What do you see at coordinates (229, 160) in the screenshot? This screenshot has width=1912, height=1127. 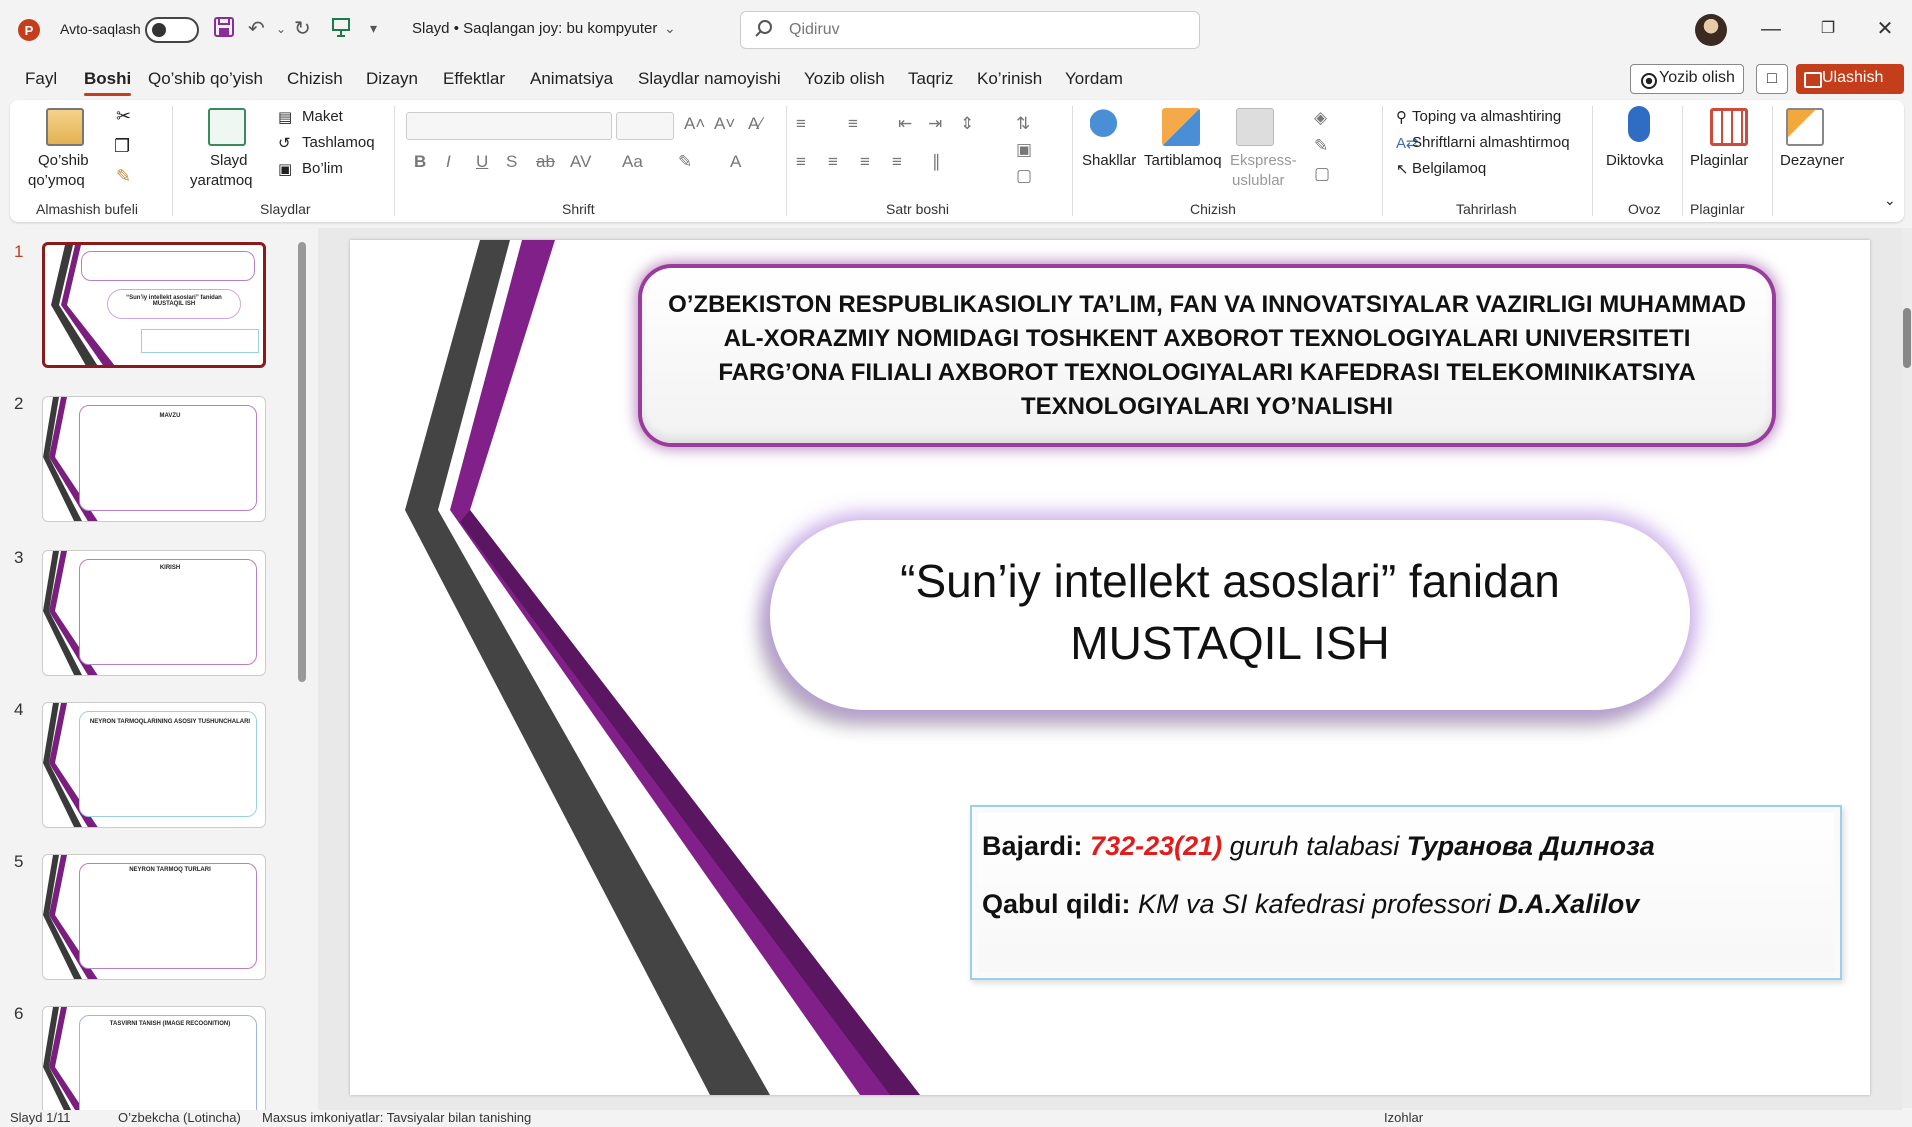 I see `new-slide-line1: Slayd` at bounding box center [229, 160].